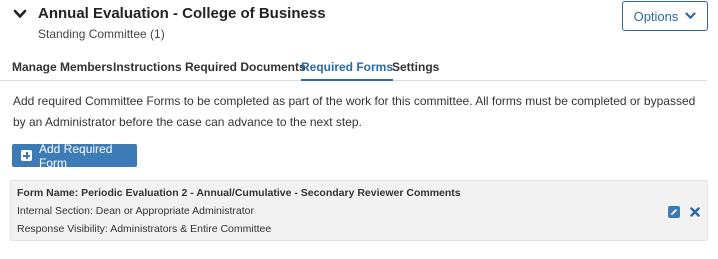 The width and height of the screenshot is (718, 259). Describe the element at coordinates (347, 69) in the screenshot. I see `tab-required-forms: Required Forms` at that location.